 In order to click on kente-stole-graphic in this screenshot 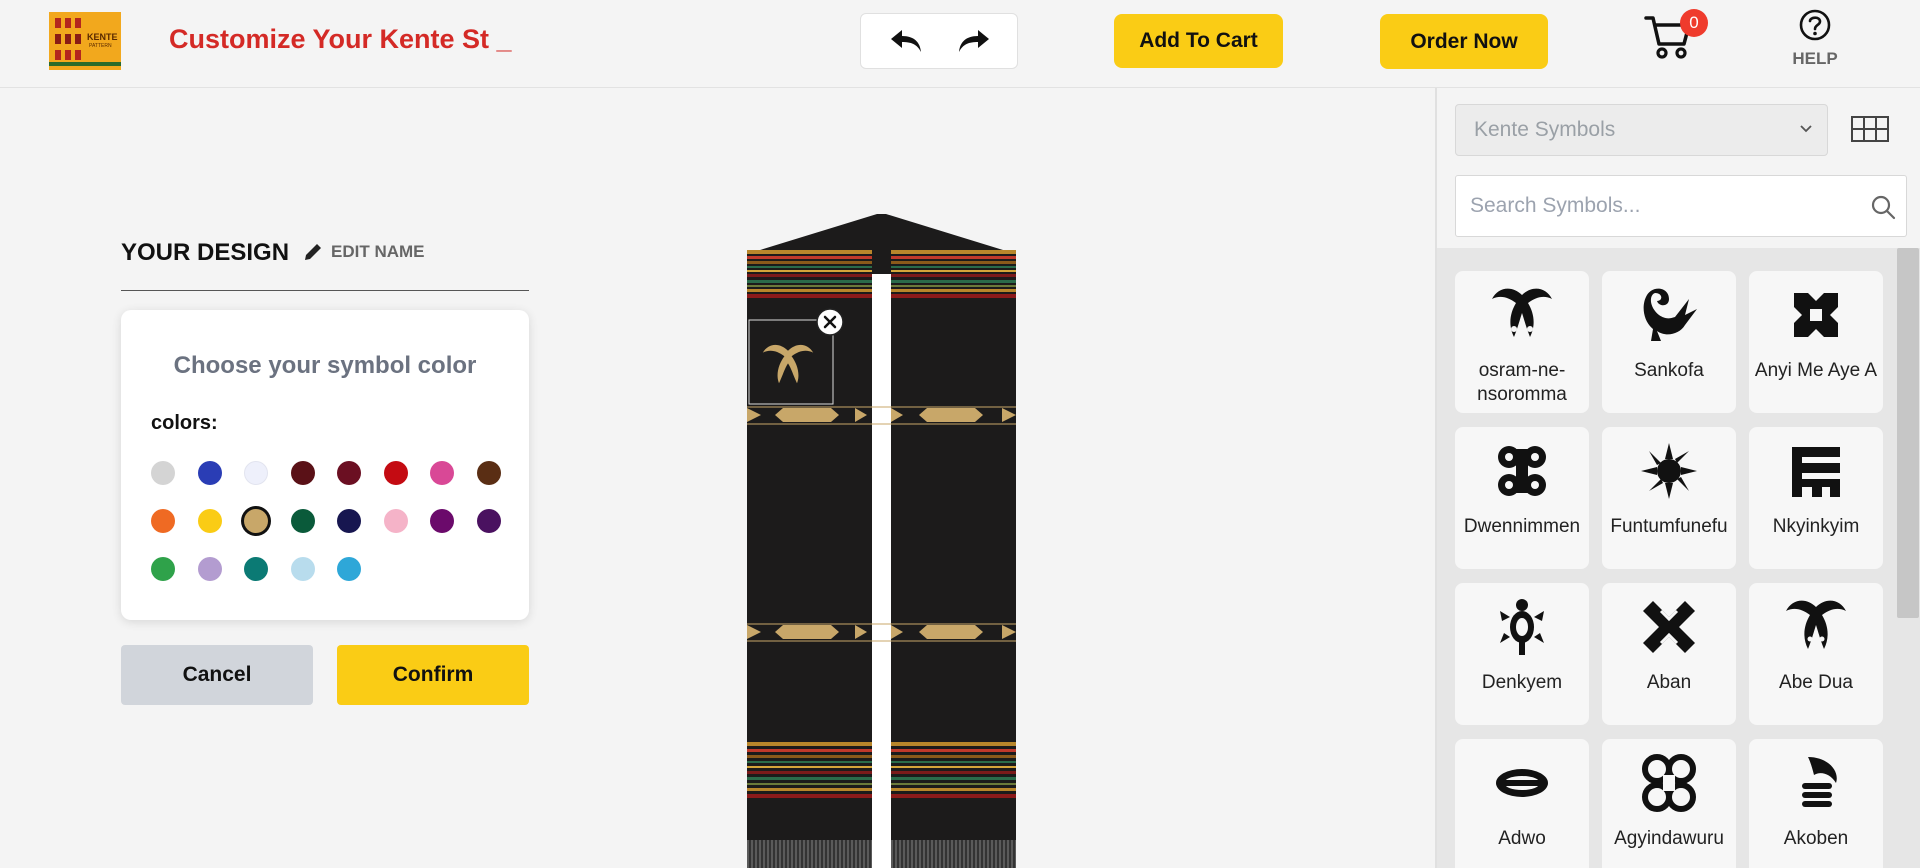, I will do `click(881, 541)`.